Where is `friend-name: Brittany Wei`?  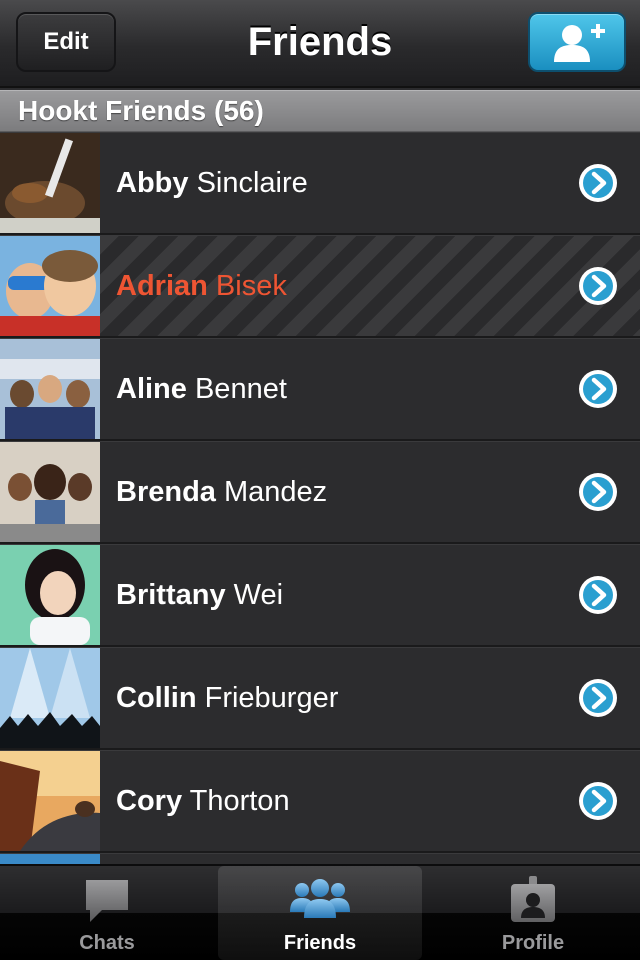
friend-name: Brittany Wei is located at coordinates (200, 595).